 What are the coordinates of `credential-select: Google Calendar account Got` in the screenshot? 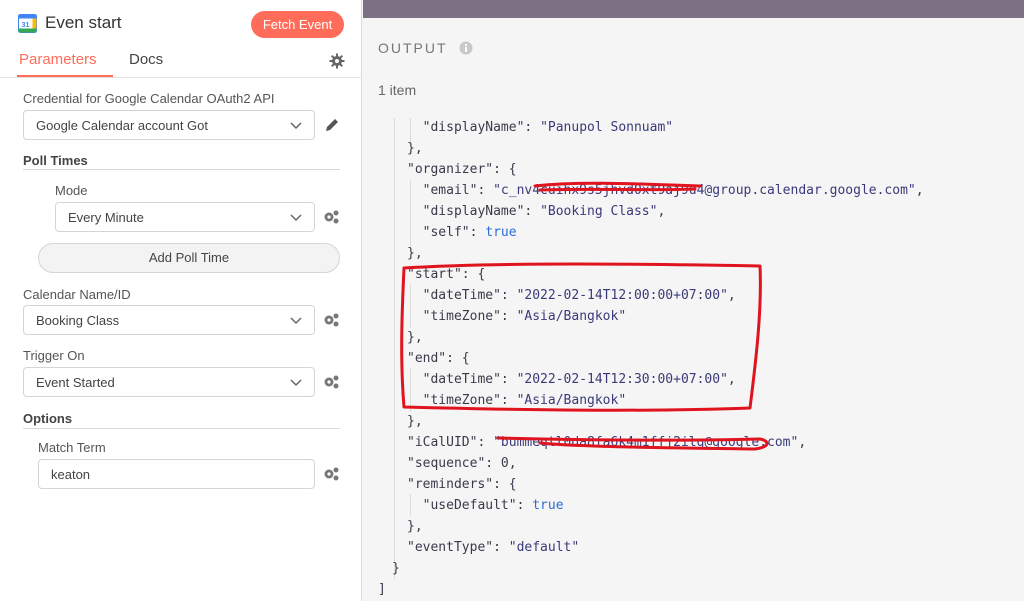 It's located at (169, 125).